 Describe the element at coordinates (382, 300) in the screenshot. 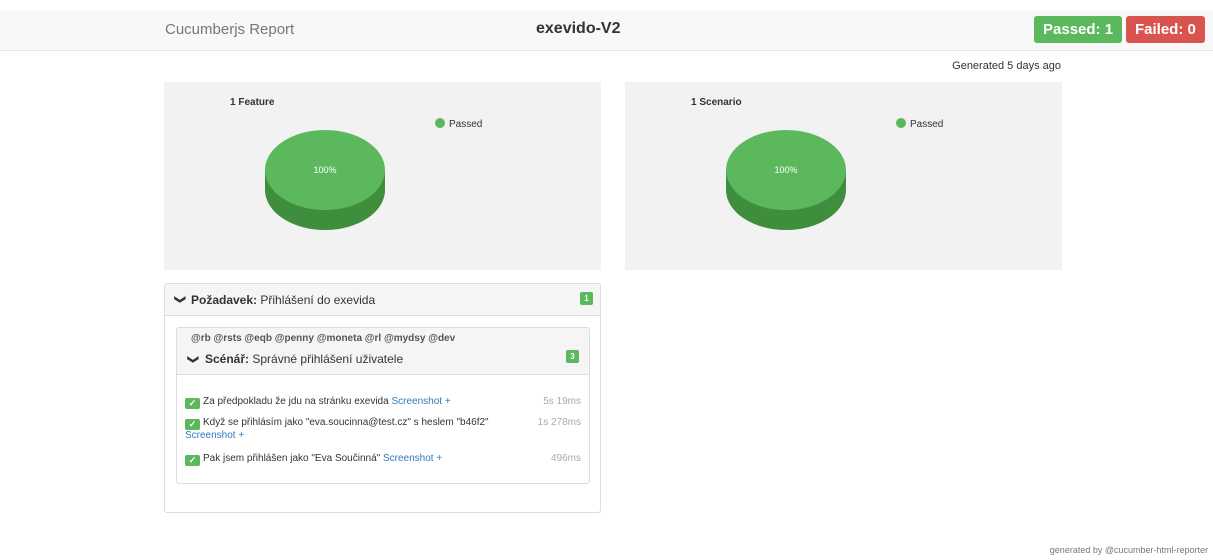

I see `feature-header: ❯ Požadavek: Přihlášení do exevida 1` at that location.